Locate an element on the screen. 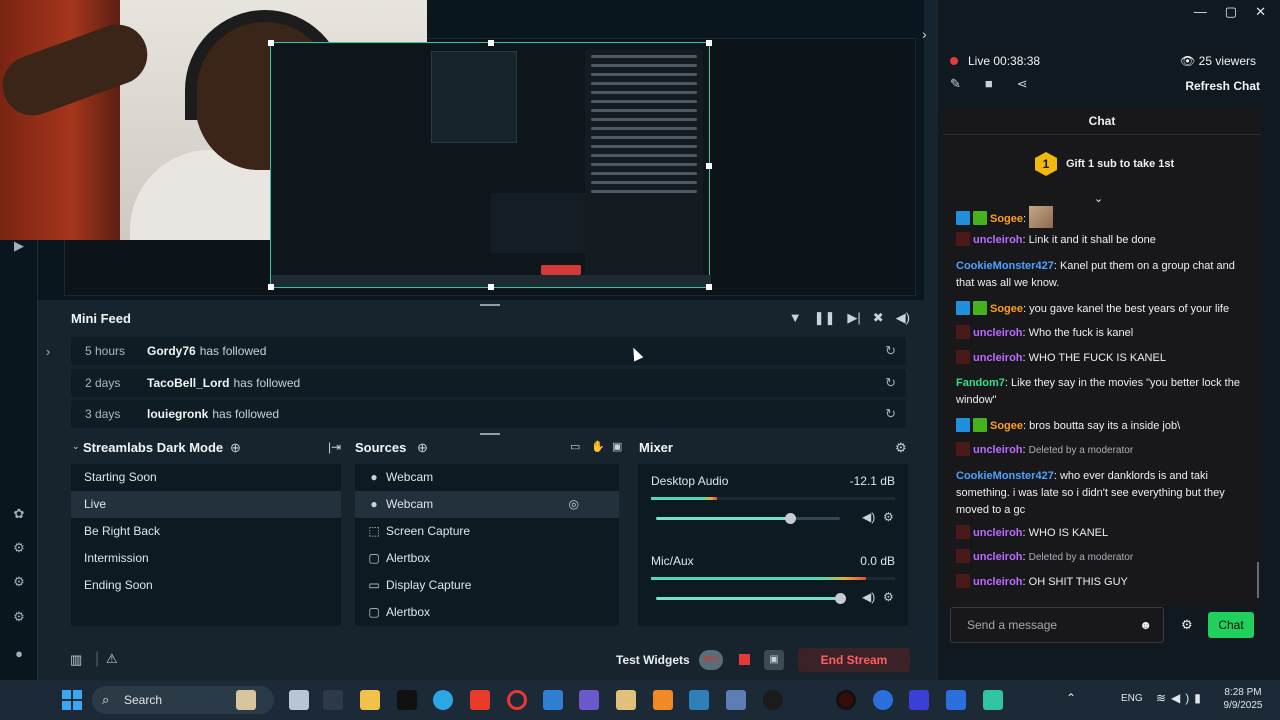 This screenshot has width=1280, height=720. language-indicator: ENG is located at coordinates (1132, 698).